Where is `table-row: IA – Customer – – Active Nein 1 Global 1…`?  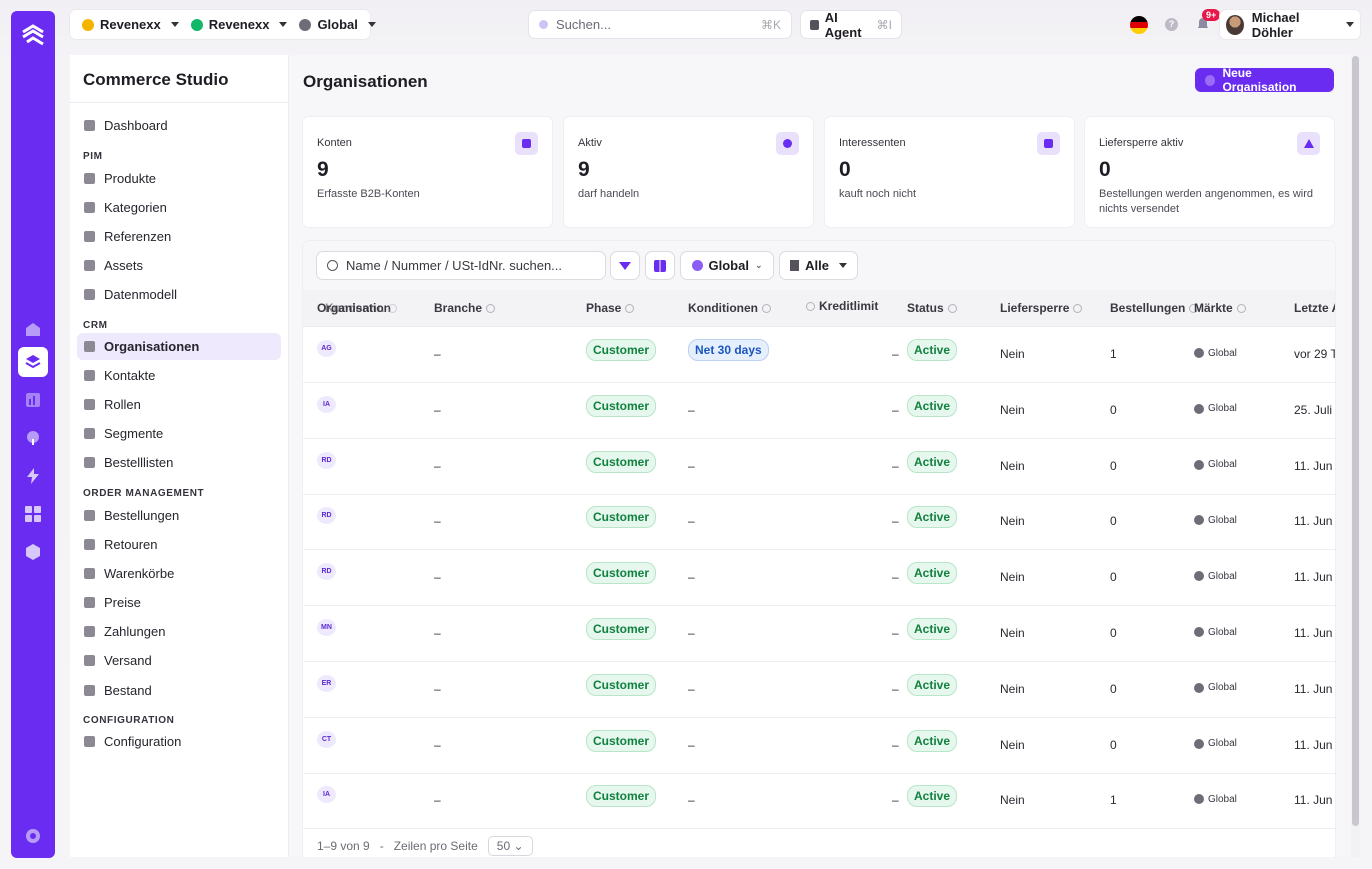 table-row: IA – Customer – – Active Nein 1 Global 1… is located at coordinates (819, 801).